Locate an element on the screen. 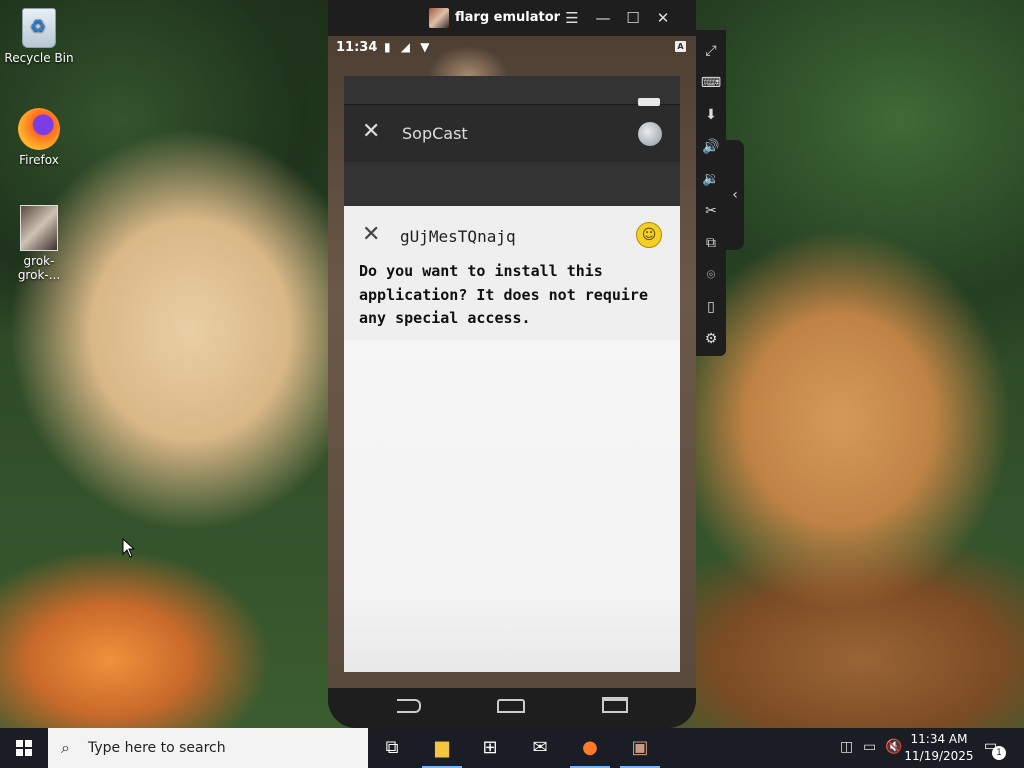  emulator-taskbar-icon: ▣ is located at coordinates (640, 748).